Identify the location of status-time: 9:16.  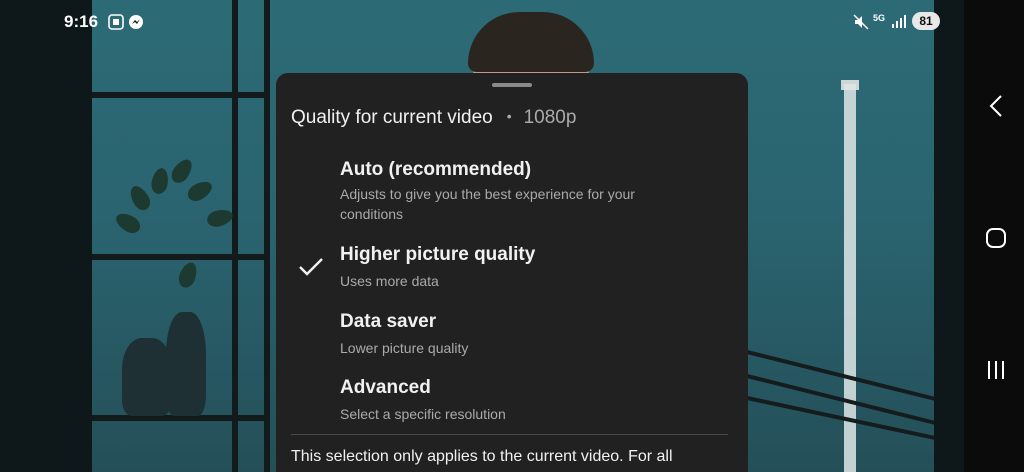
(81, 21).